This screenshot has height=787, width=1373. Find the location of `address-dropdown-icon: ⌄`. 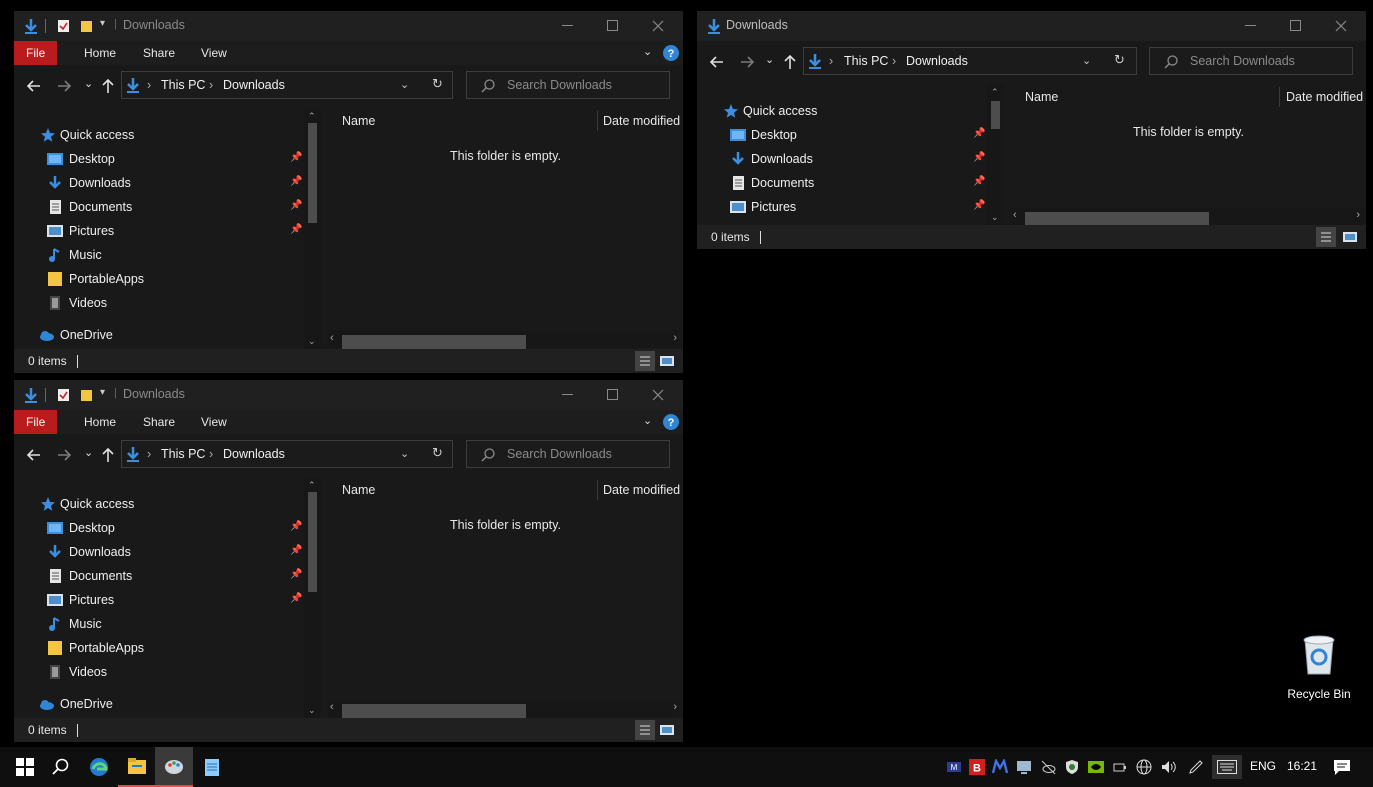

address-dropdown-icon: ⌄ is located at coordinates (1086, 60).